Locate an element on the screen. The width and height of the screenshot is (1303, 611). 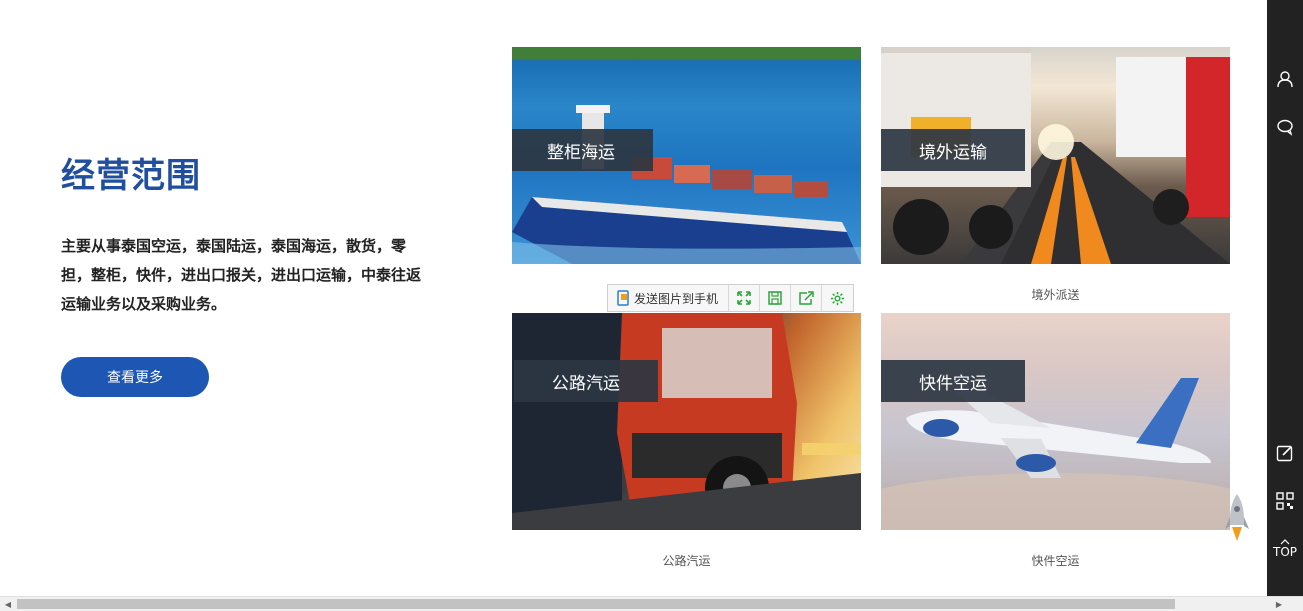
qrcode-button is located at coordinates (1285, 501).